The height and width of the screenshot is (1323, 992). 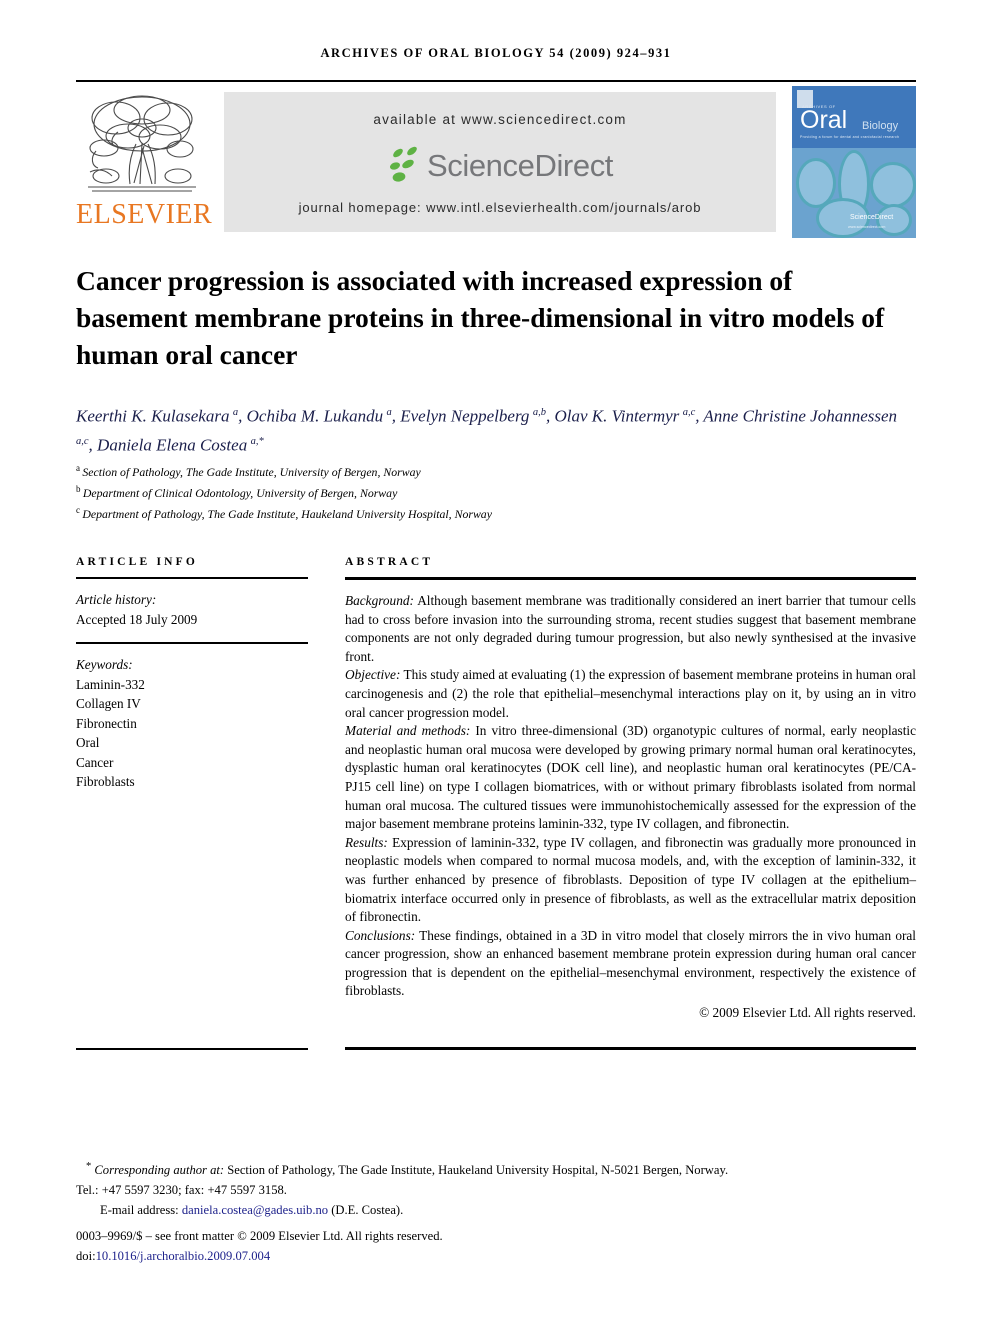 I want to click on keyword-item: Fibronectin, so click(x=106, y=723).